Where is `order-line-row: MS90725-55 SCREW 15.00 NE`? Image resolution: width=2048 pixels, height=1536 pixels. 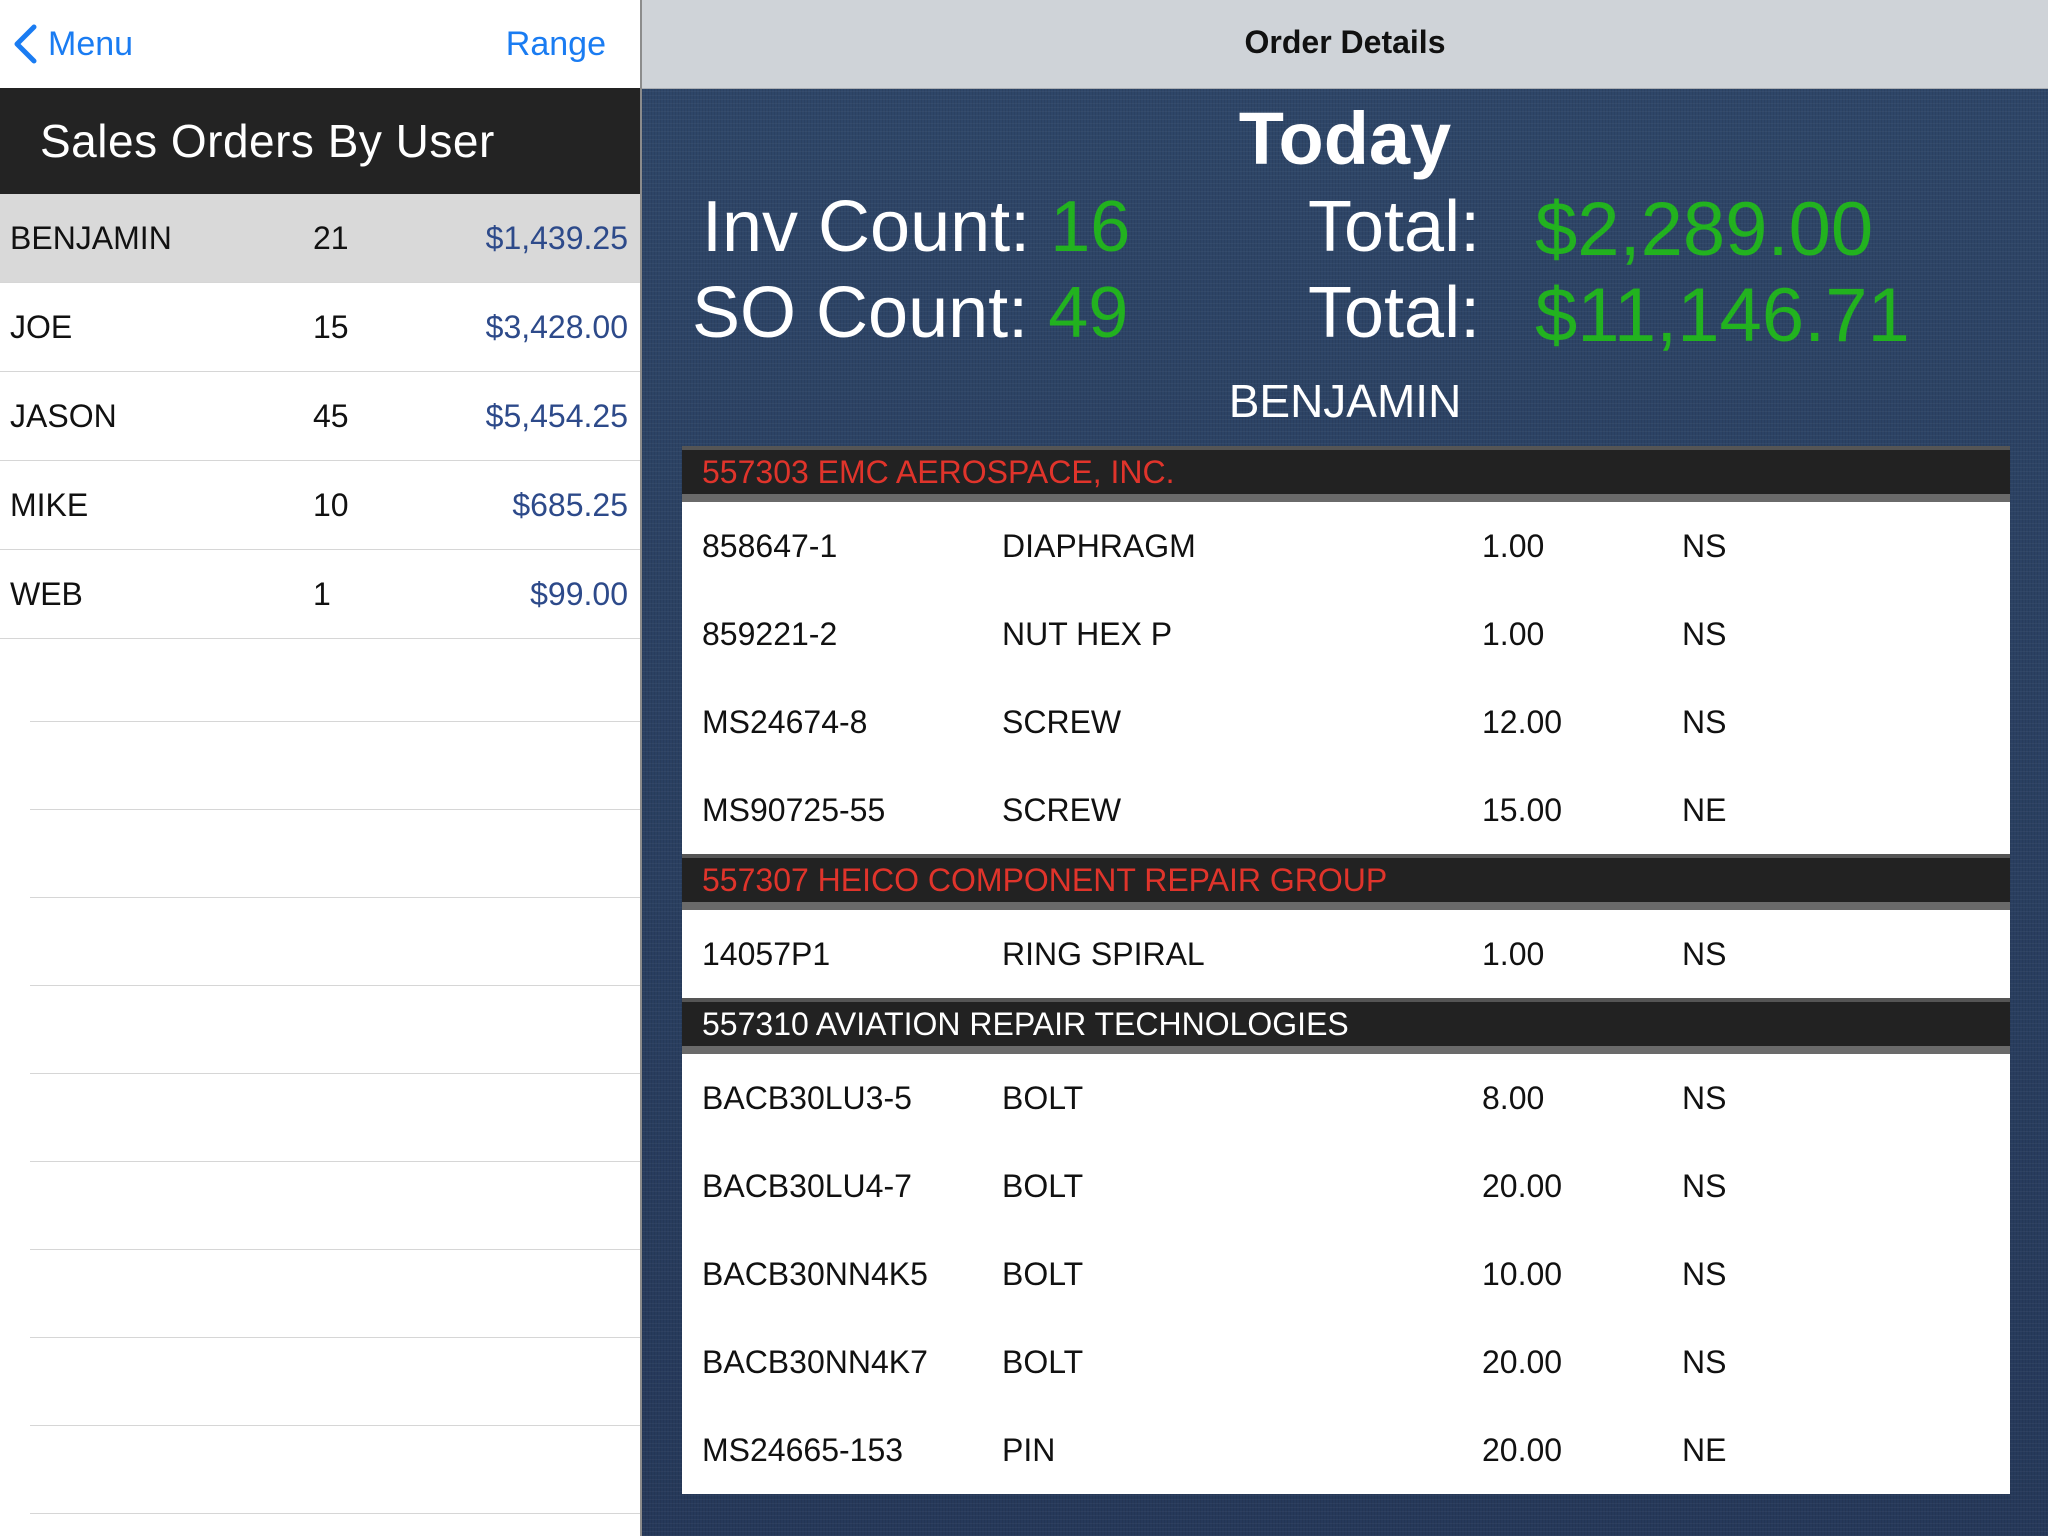
order-line-row: MS90725-55 SCREW 15.00 NE is located at coordinates (1346, 810).